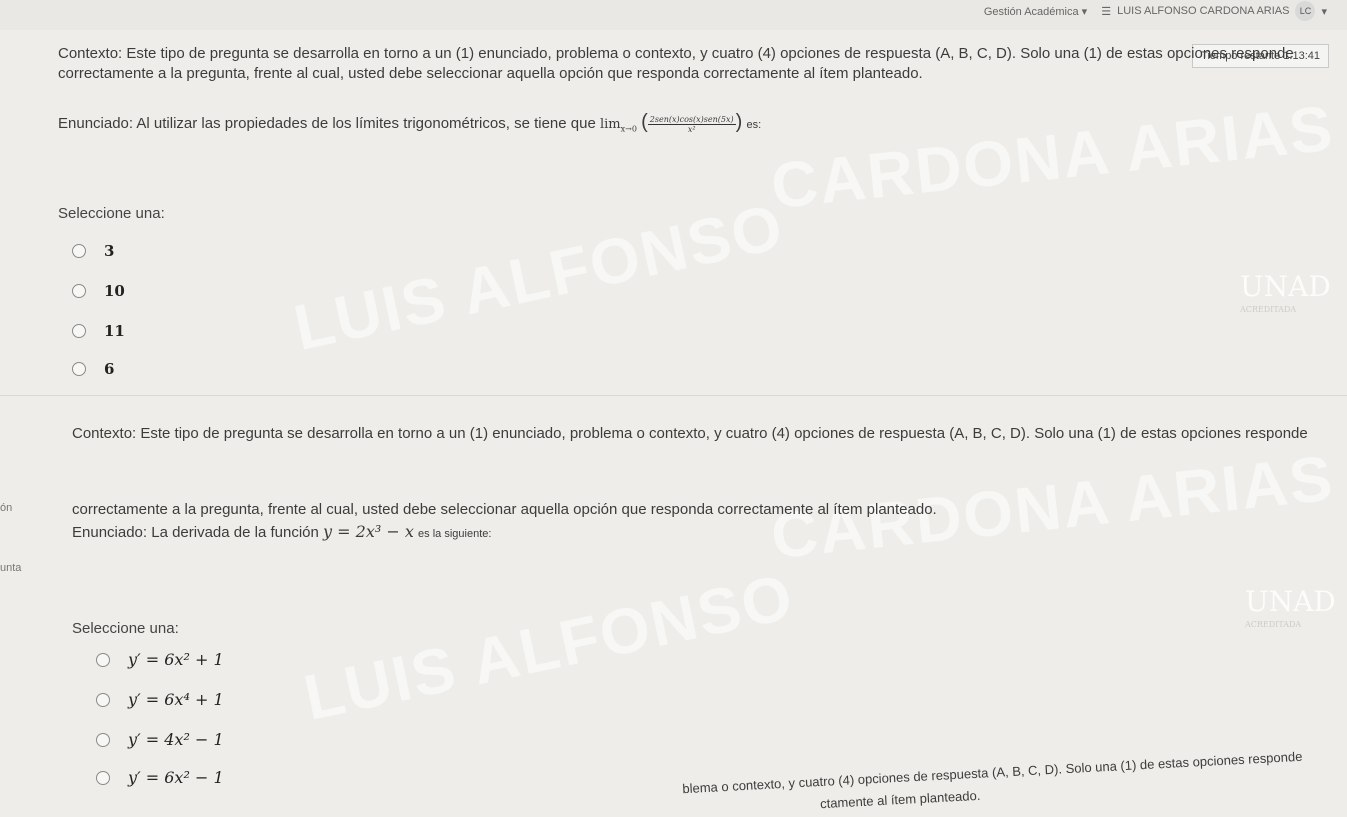 The width and height of the screenshot is (1347, 817). What do you see at coordinates (125, 628) in the screenshot?
I see `q2-select-label: Seleccione una:` at bounding box center [125, 628].